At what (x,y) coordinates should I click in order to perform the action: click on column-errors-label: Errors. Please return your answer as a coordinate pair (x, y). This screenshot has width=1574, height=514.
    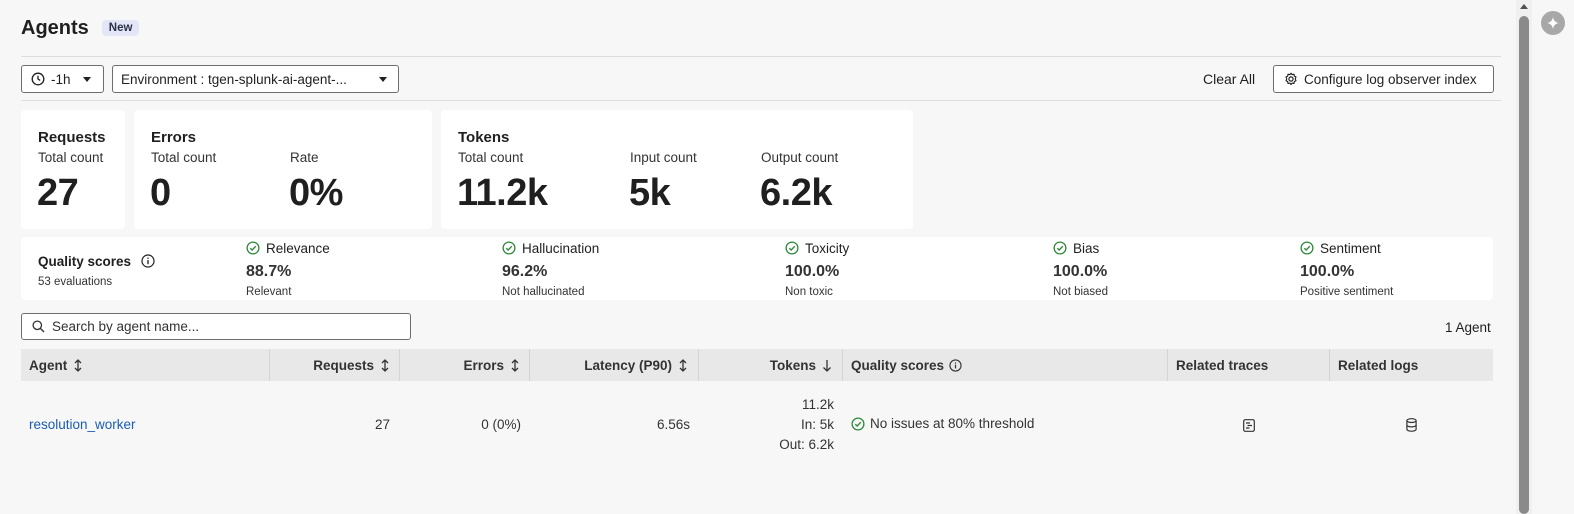
    Looking at the image, I should click on (483, 365).